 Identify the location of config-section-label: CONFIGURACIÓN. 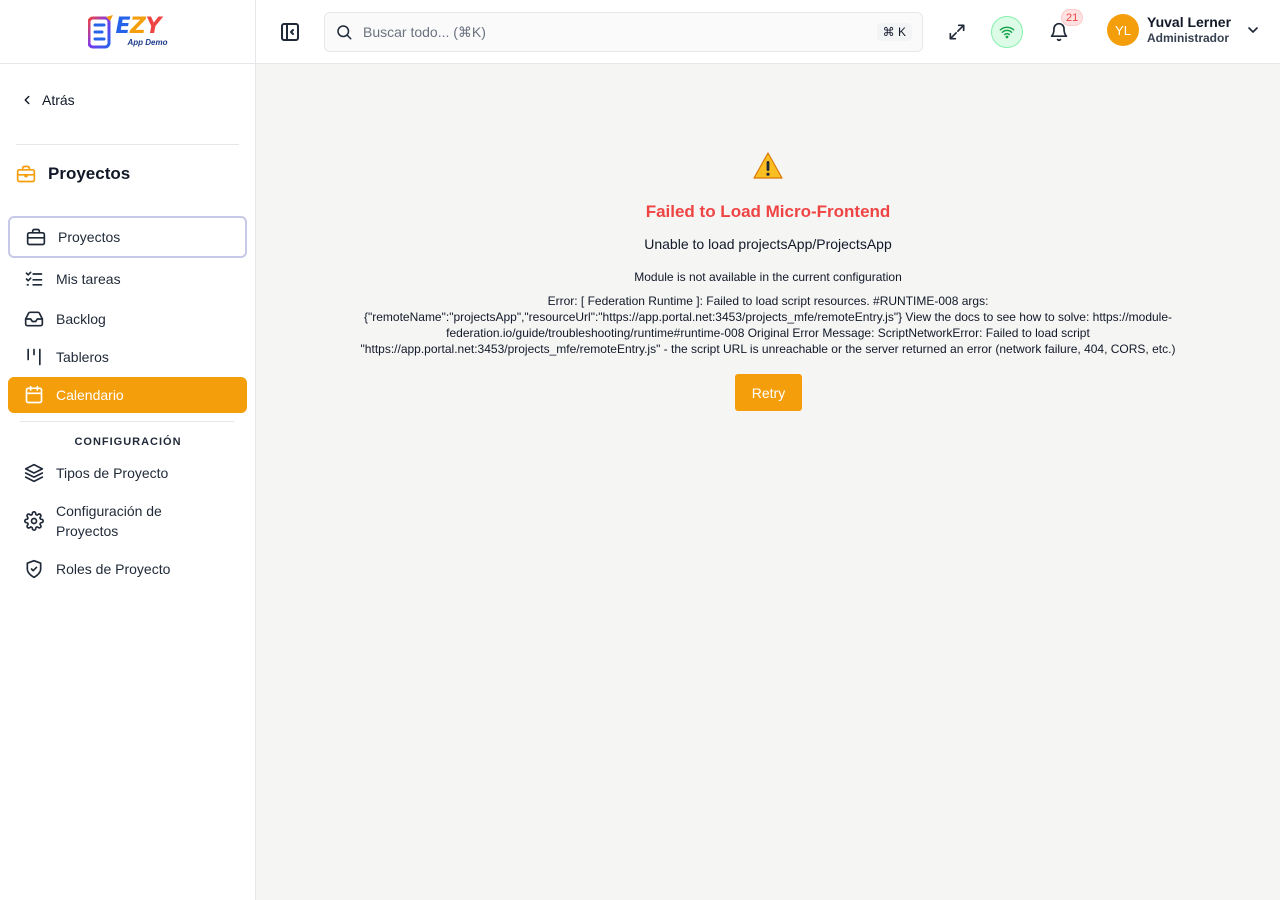
(128, 442).